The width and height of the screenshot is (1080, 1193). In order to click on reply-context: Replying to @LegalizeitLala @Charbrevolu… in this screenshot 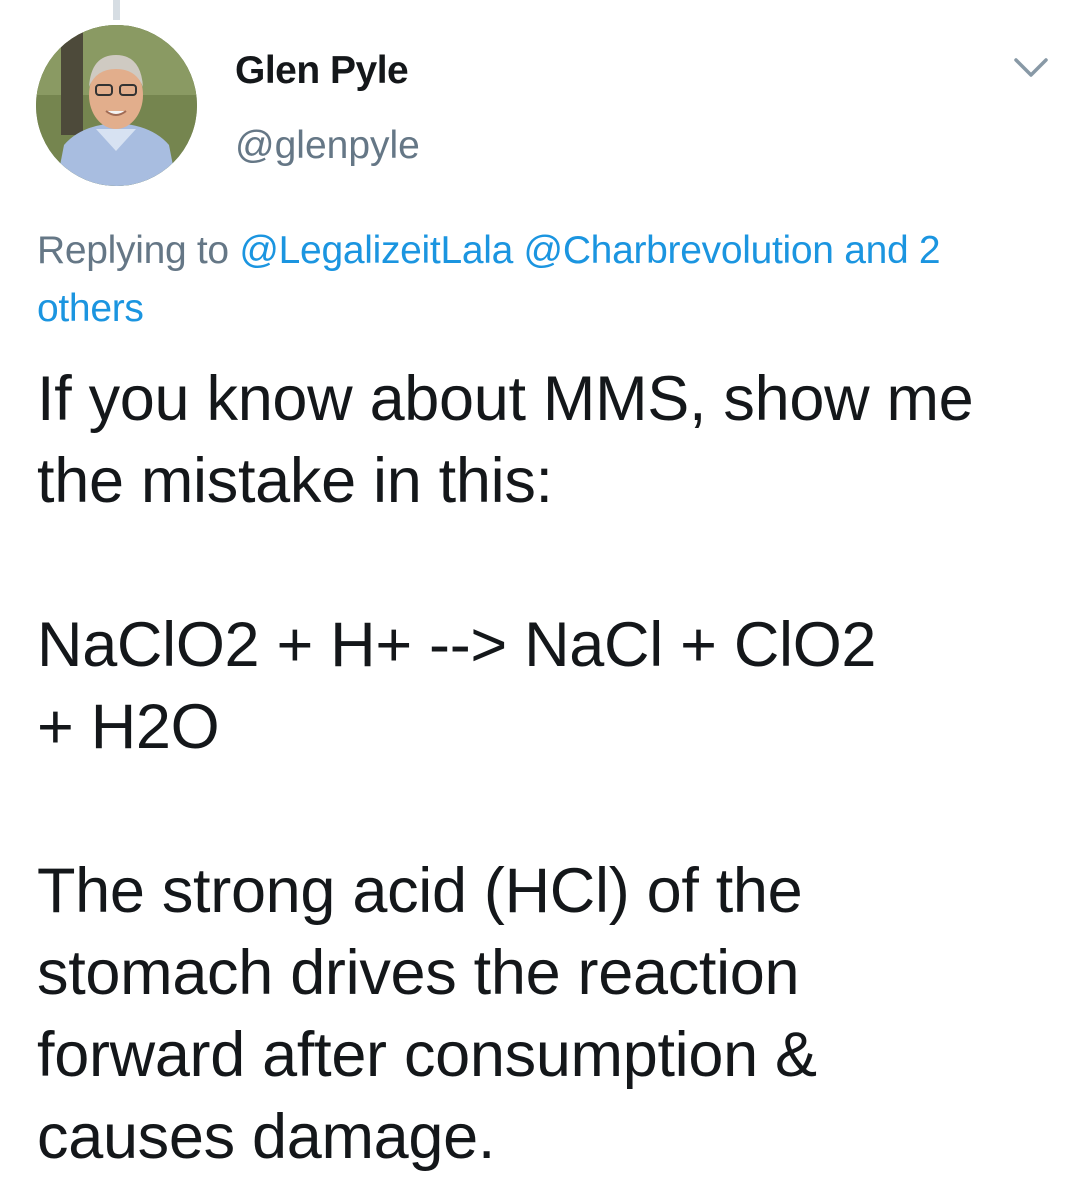, I will do `click(547, 280)`.